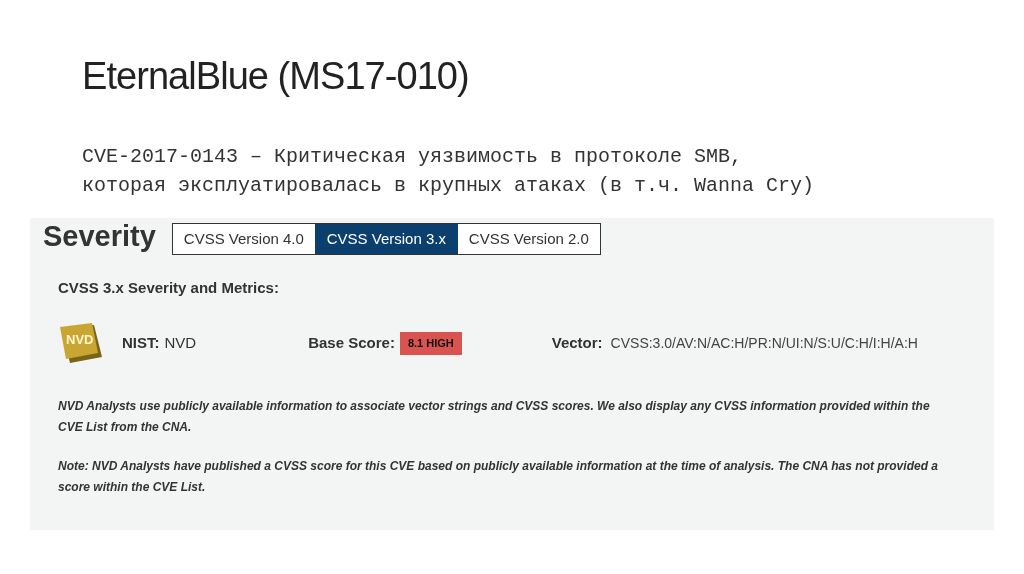 This screenshot has width=1024, height=574. I want to click on logo-text: NVD, so click(80, 339).